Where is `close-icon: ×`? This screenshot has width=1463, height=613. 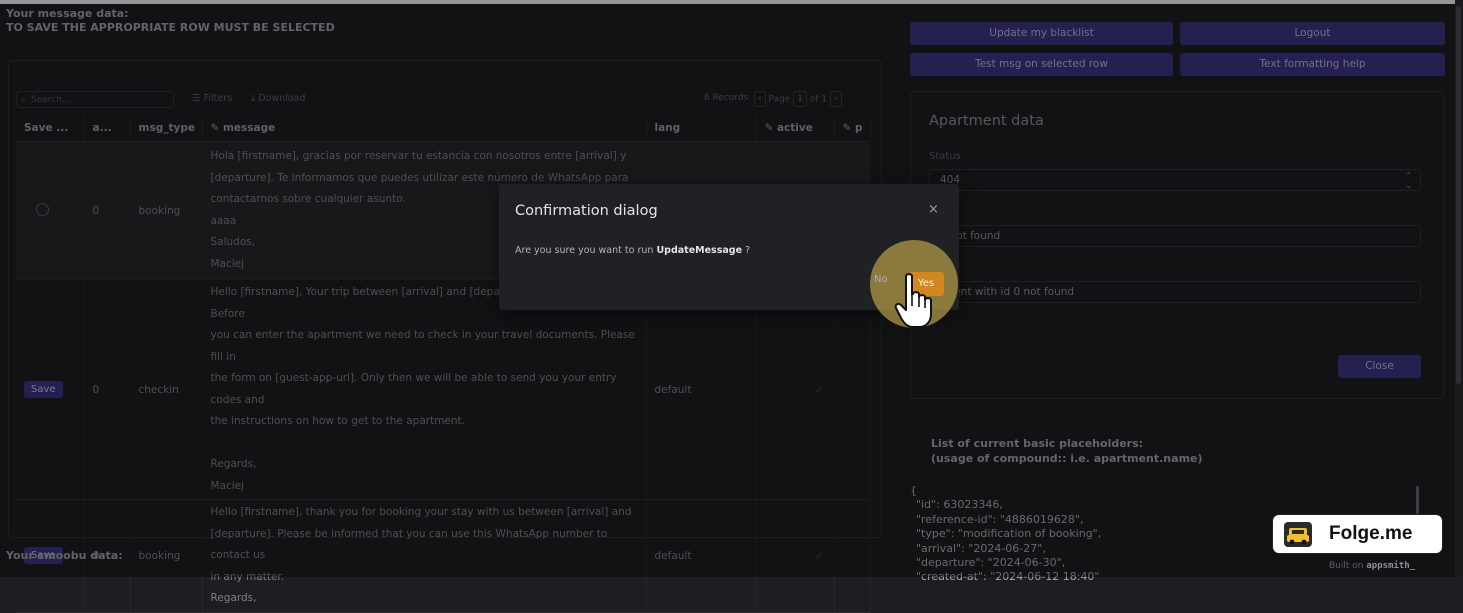 close-icon: × is located at coordinates (933, 209).